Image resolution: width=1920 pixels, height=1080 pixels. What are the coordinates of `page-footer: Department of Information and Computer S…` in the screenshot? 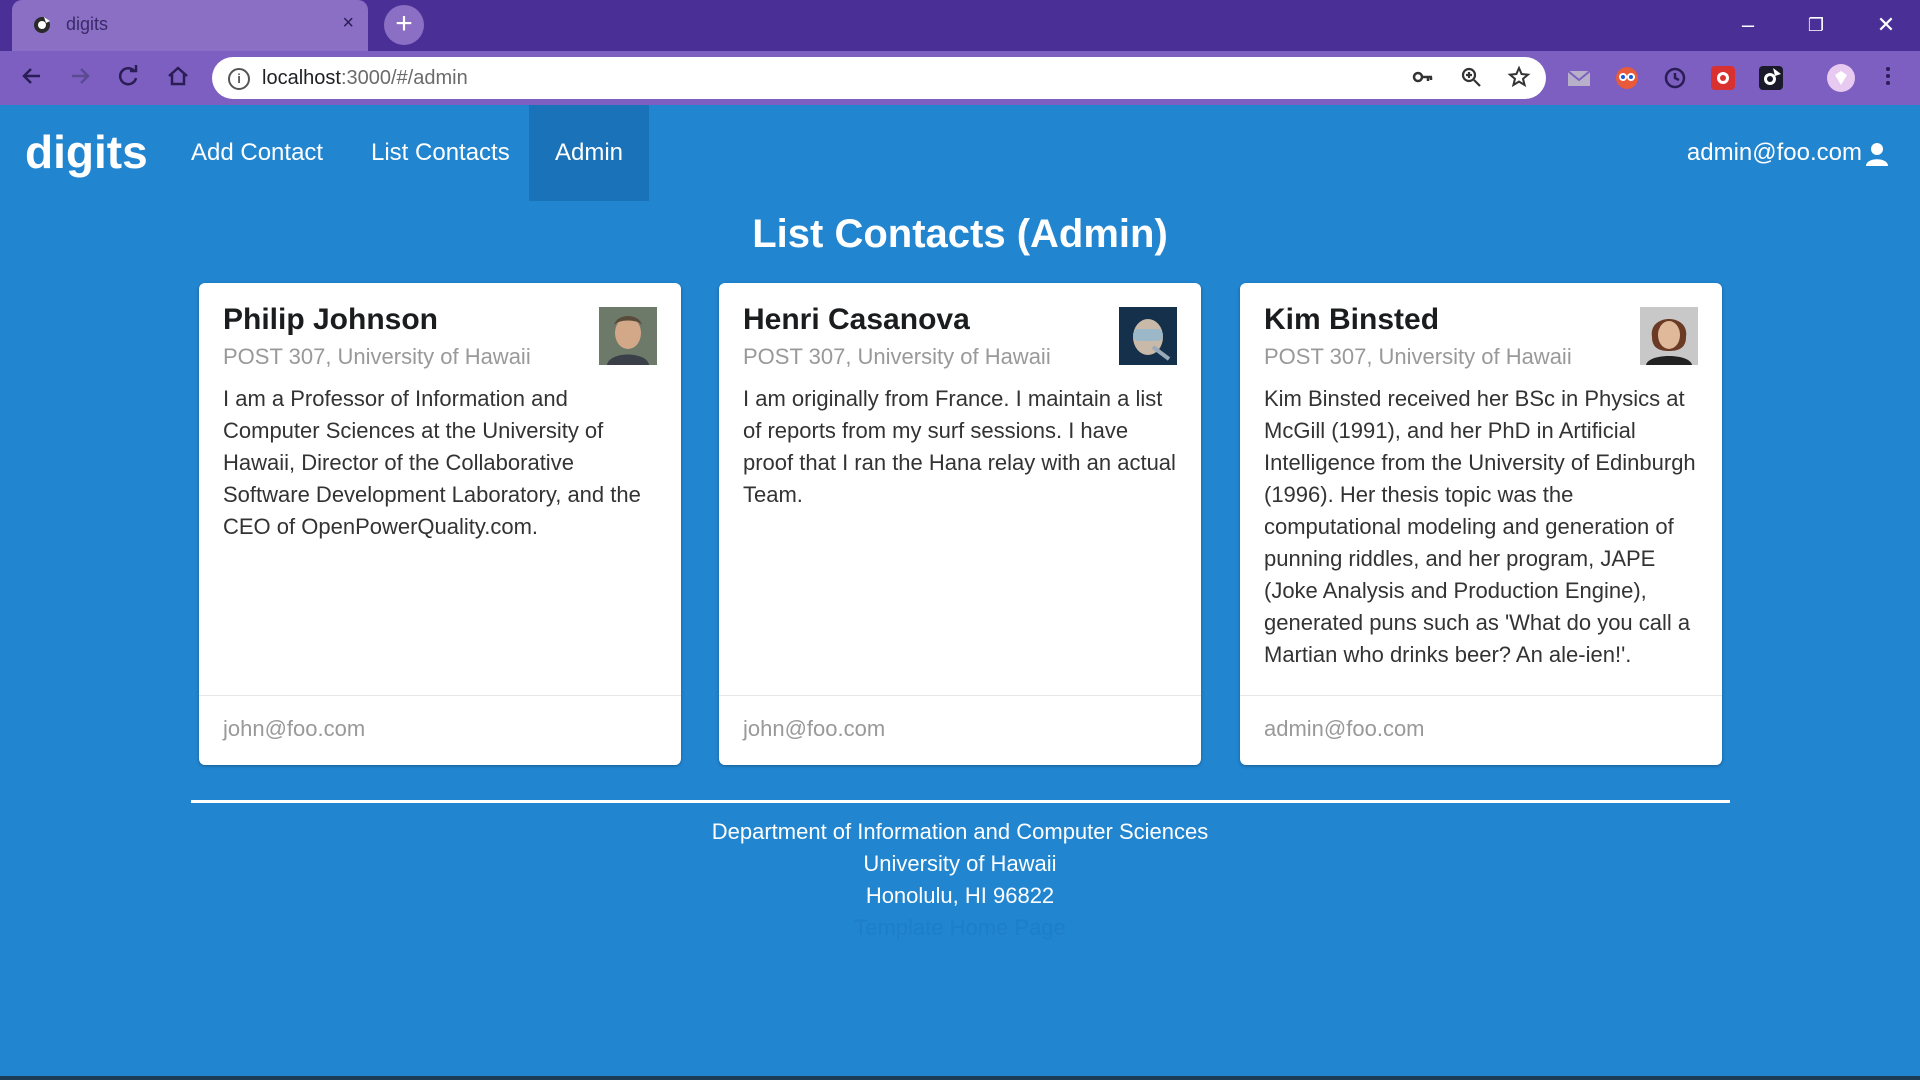 It's located at (960, 880).